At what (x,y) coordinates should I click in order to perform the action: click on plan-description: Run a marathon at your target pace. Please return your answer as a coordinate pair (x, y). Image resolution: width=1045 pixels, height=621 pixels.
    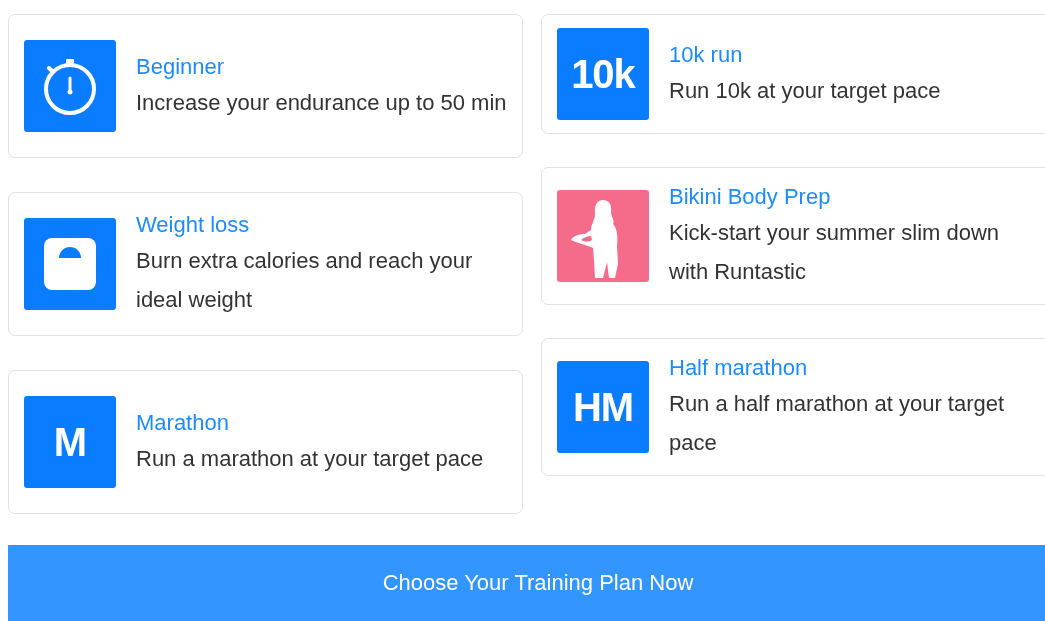
    Looking at the image, I should click on (310, 458).